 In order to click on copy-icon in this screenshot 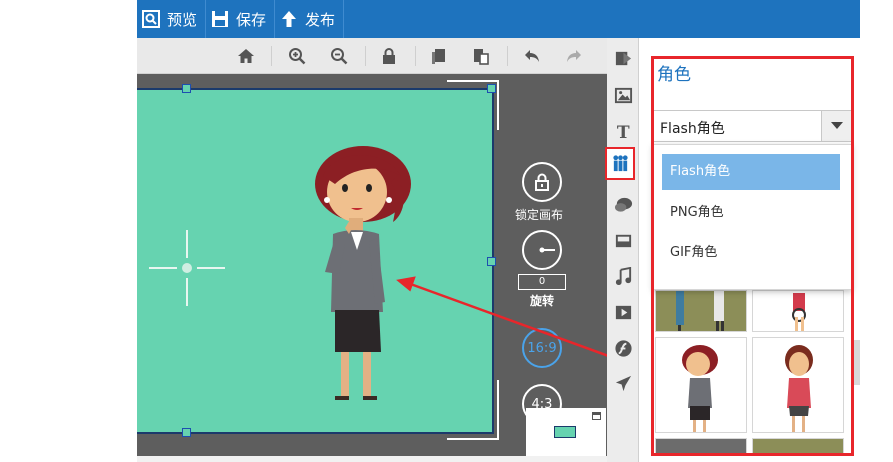, I will do `click(439, 56)`.